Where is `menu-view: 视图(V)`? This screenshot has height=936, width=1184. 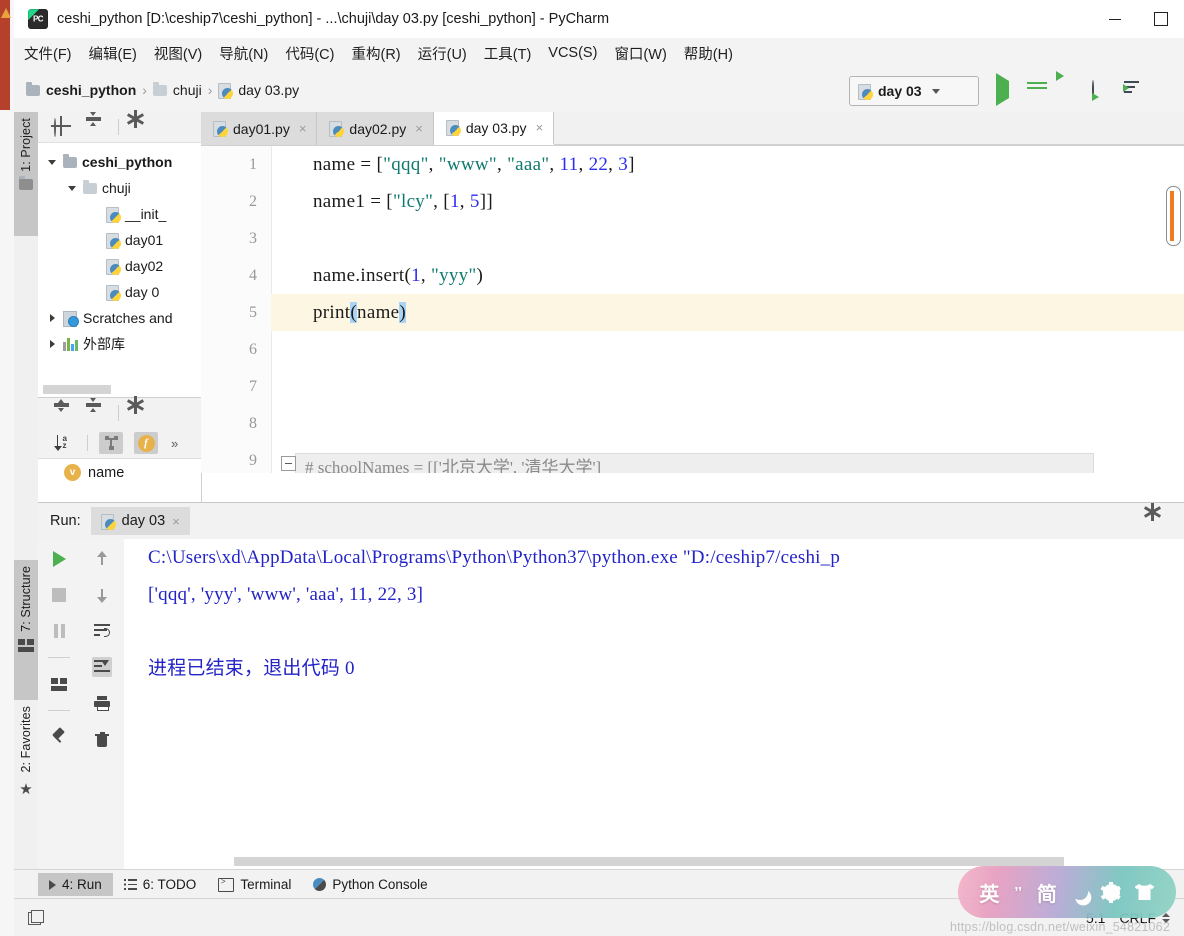
menu-view: 视图(V) is located at coordinates (178, 53).